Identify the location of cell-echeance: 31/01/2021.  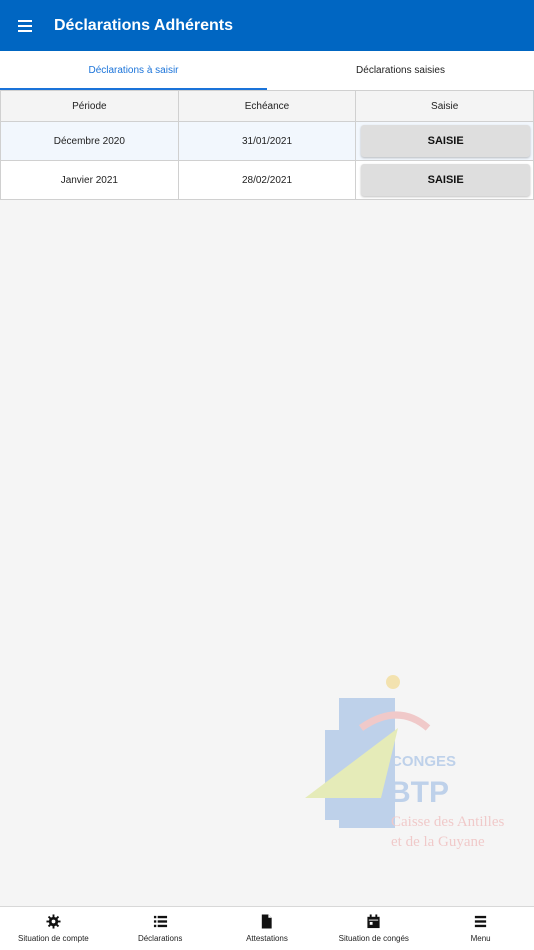
(267, 141).